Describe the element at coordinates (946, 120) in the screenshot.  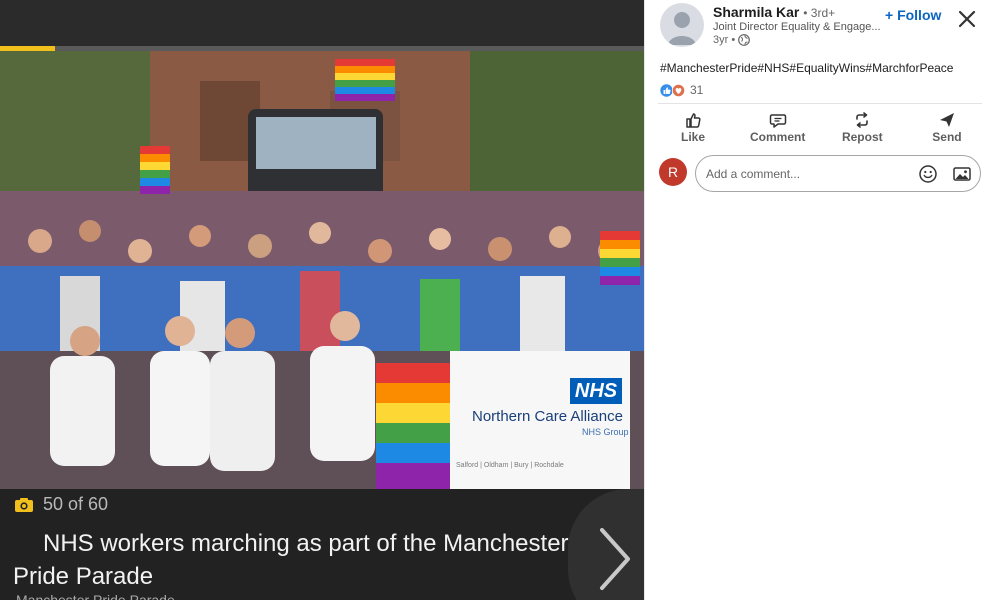
I see `send-icon` at that location.